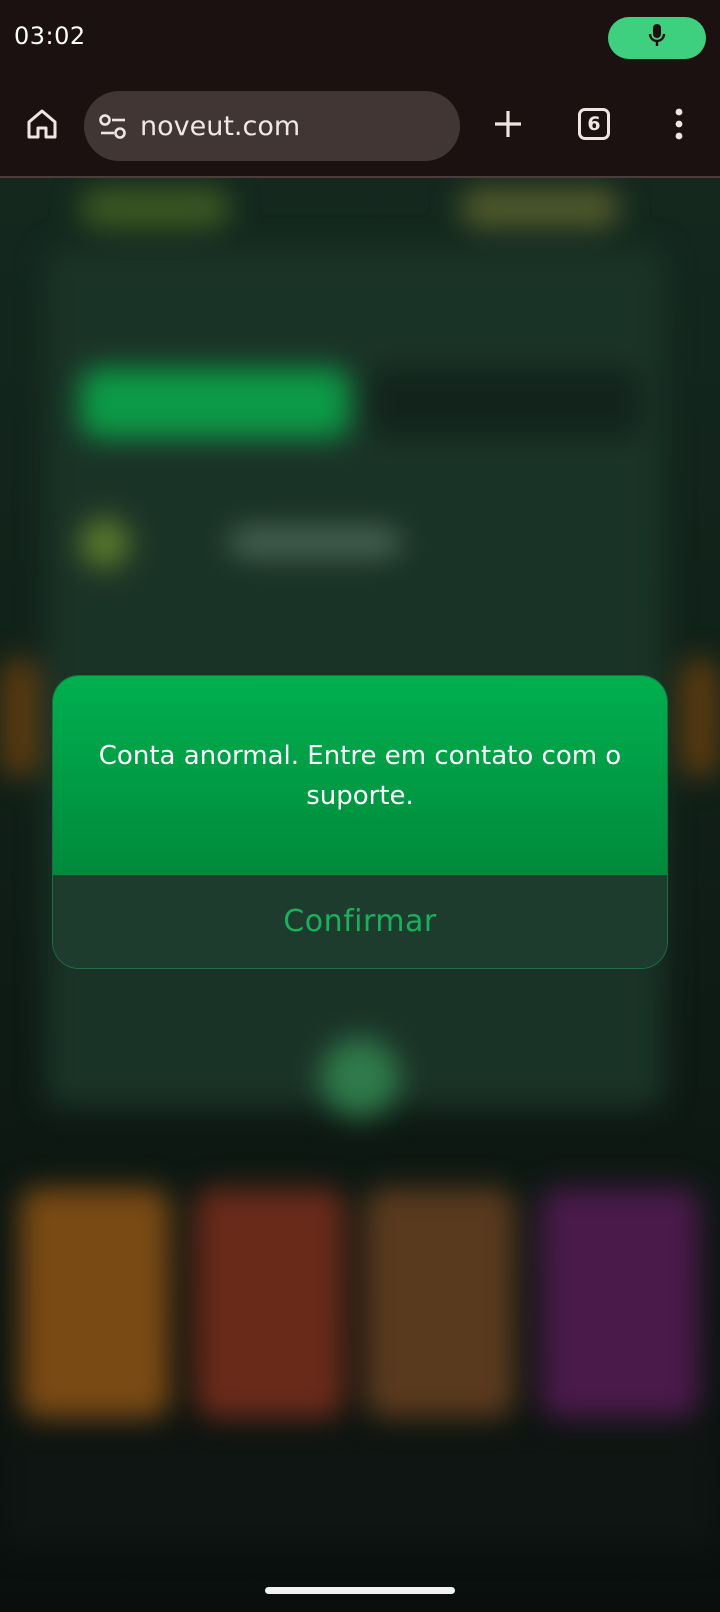 The image size is (720, 1612). Describe the element at coordinates (360, 1488) in the screenshot. I see `blurred-bottom-nav` at that location.